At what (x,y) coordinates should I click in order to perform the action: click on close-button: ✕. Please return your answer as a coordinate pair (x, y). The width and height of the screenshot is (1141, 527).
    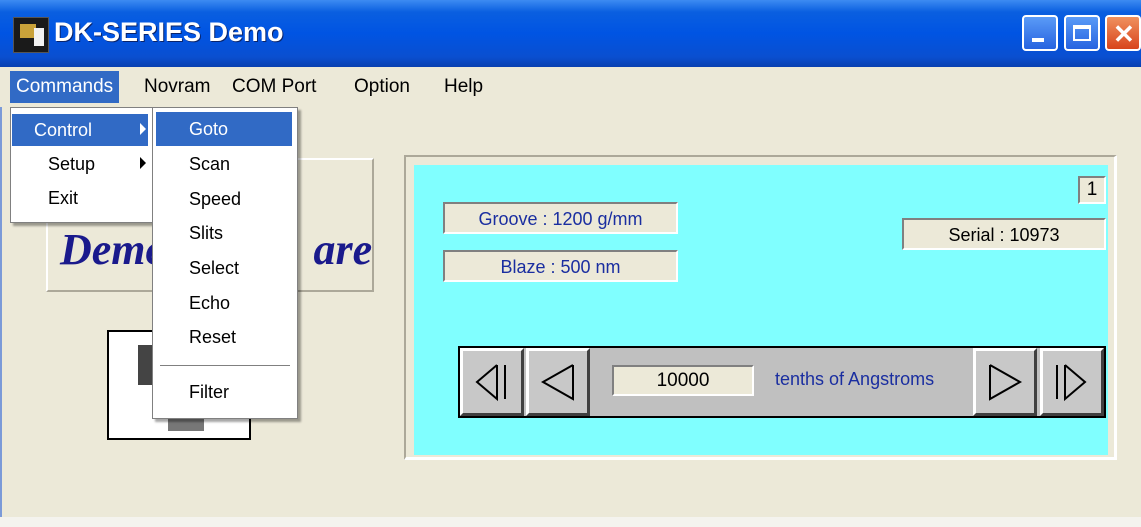
    Looking at the image, I should click on (1123, 33).